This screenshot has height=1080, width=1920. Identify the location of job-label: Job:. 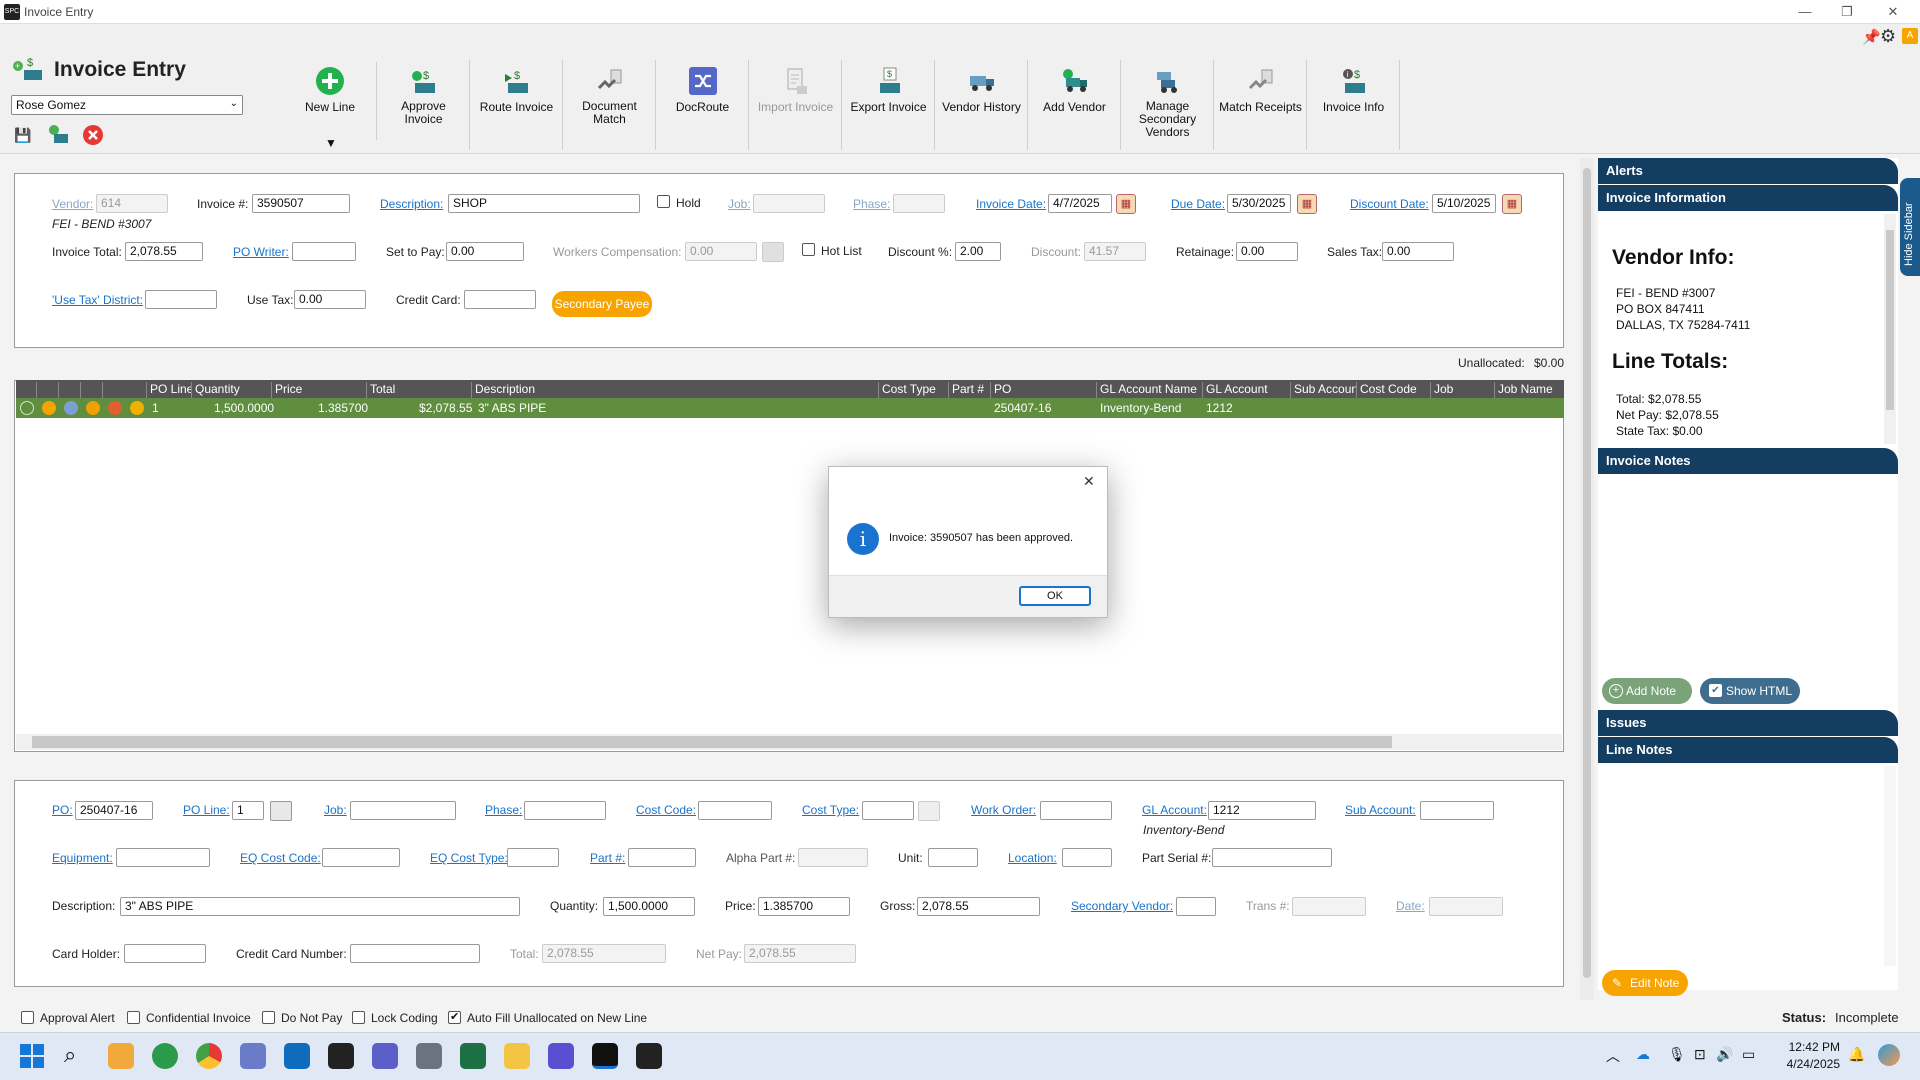
(739, 204).